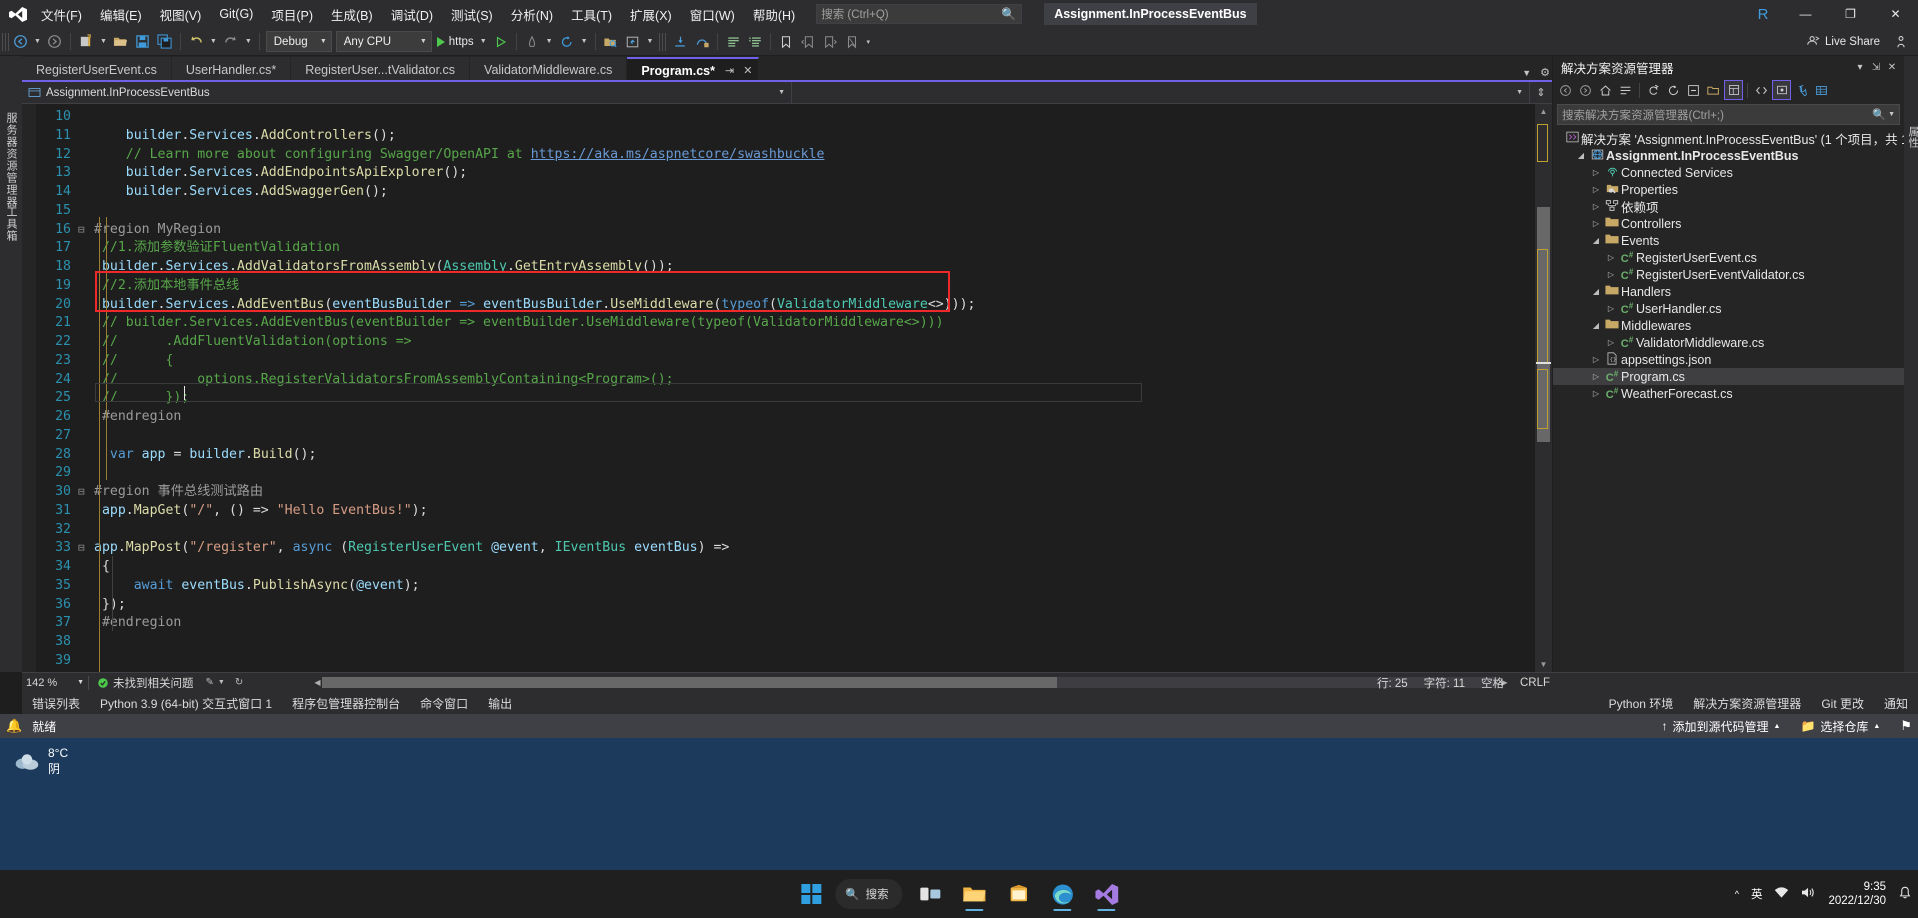 This screenshot has height=918, width=1918. I want to click on indentation-indicator: 空格, so click(1492, 683).